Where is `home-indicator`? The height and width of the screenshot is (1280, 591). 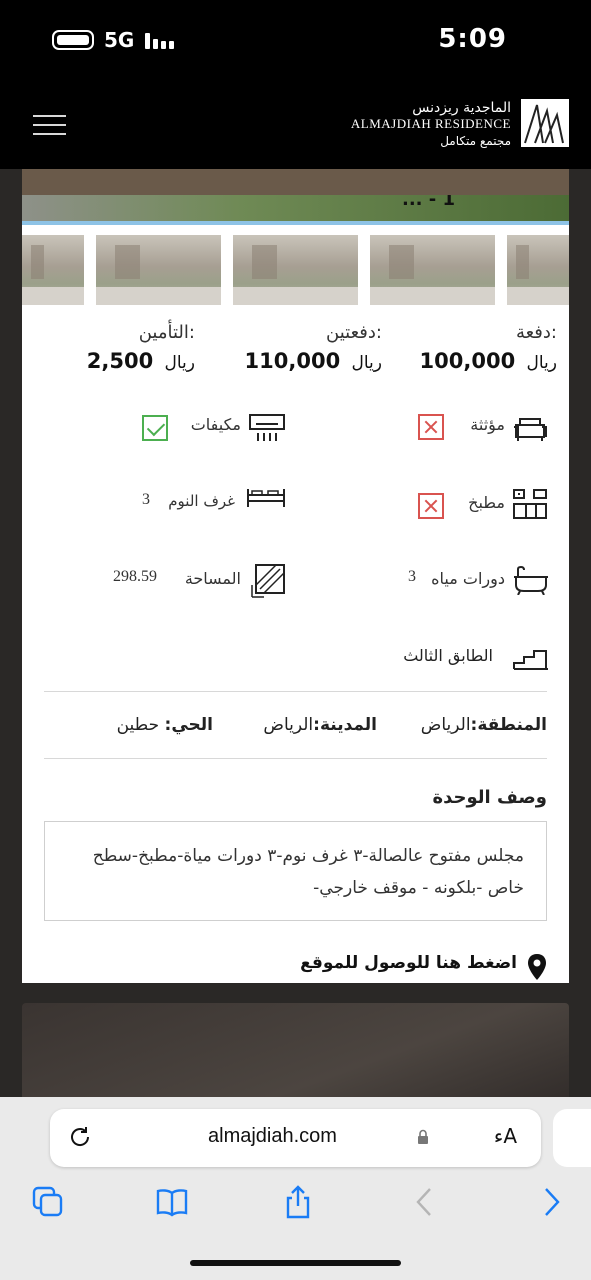 home-indicator is located at coordinates (295, 1263).